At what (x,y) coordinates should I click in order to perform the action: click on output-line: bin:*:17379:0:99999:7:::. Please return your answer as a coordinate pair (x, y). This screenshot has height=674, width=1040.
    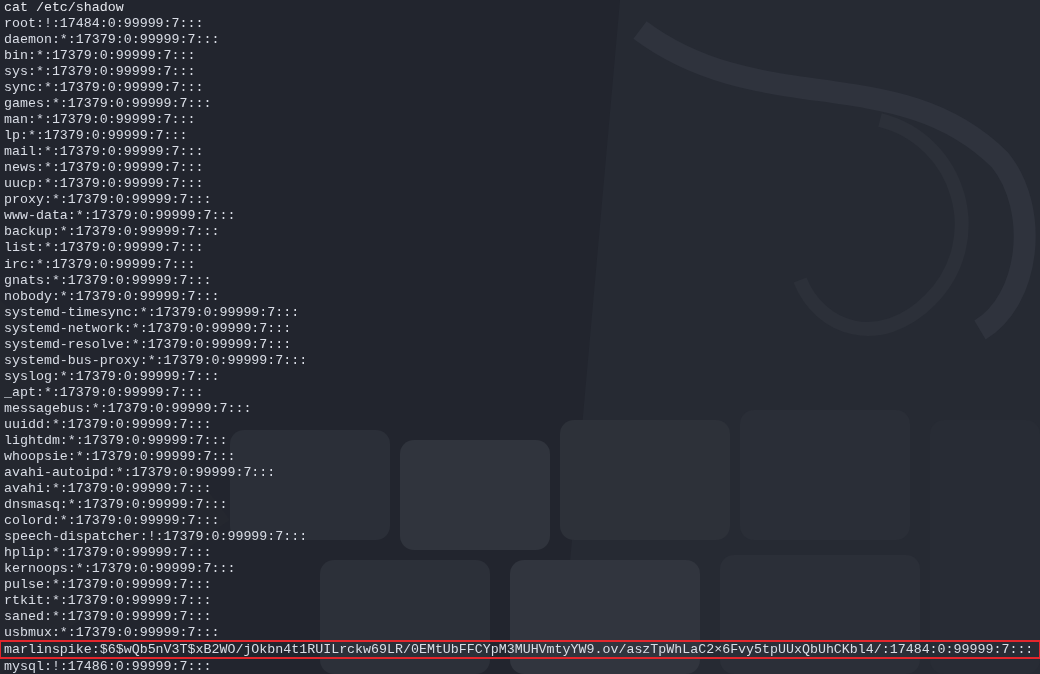
    Looking at the image, I should click on (100, 56).